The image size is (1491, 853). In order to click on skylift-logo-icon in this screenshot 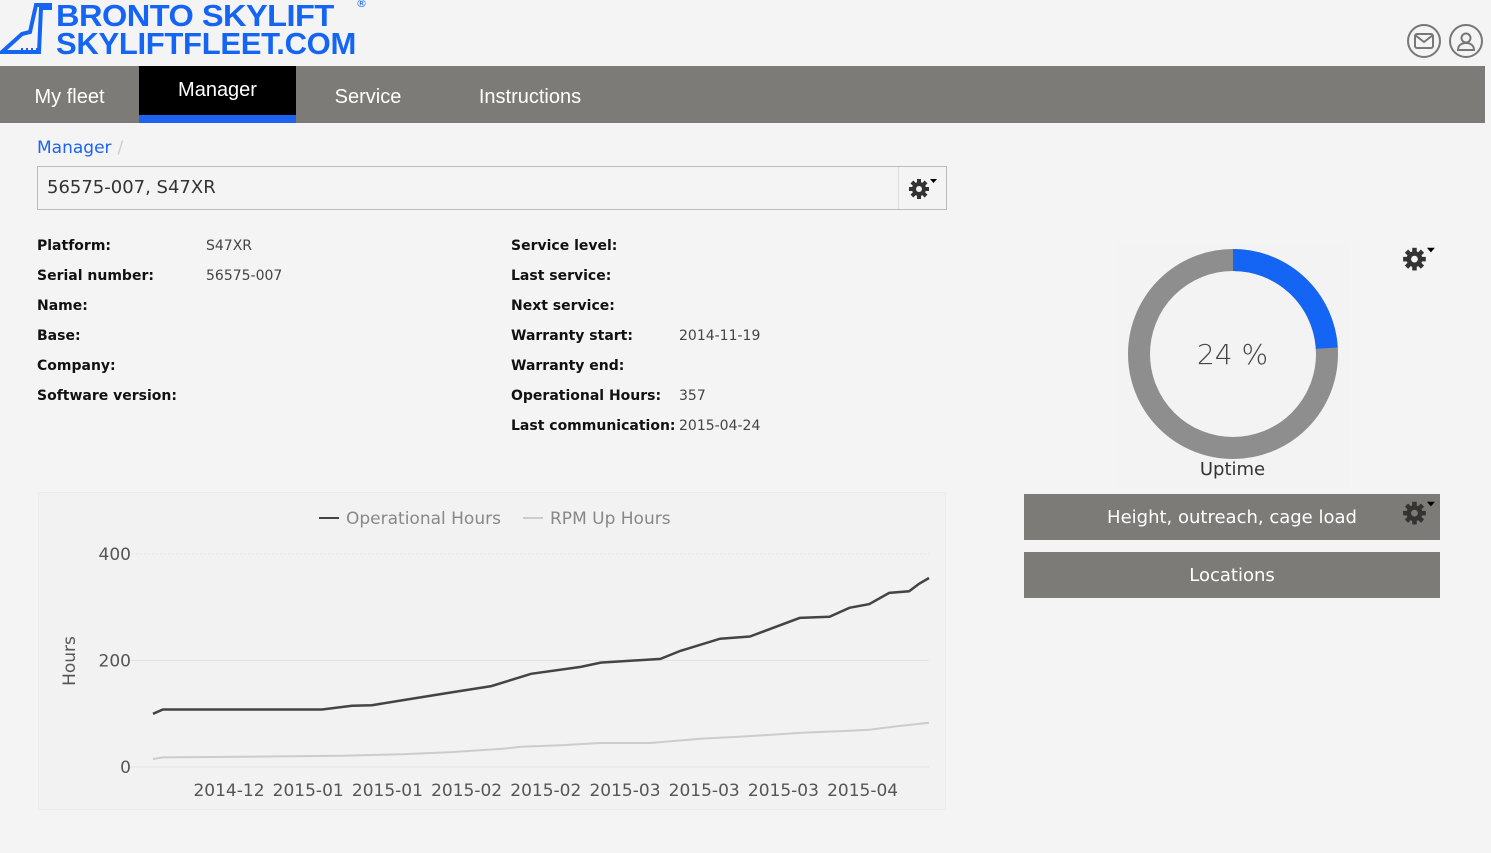, I will do `click(26, 28)`.